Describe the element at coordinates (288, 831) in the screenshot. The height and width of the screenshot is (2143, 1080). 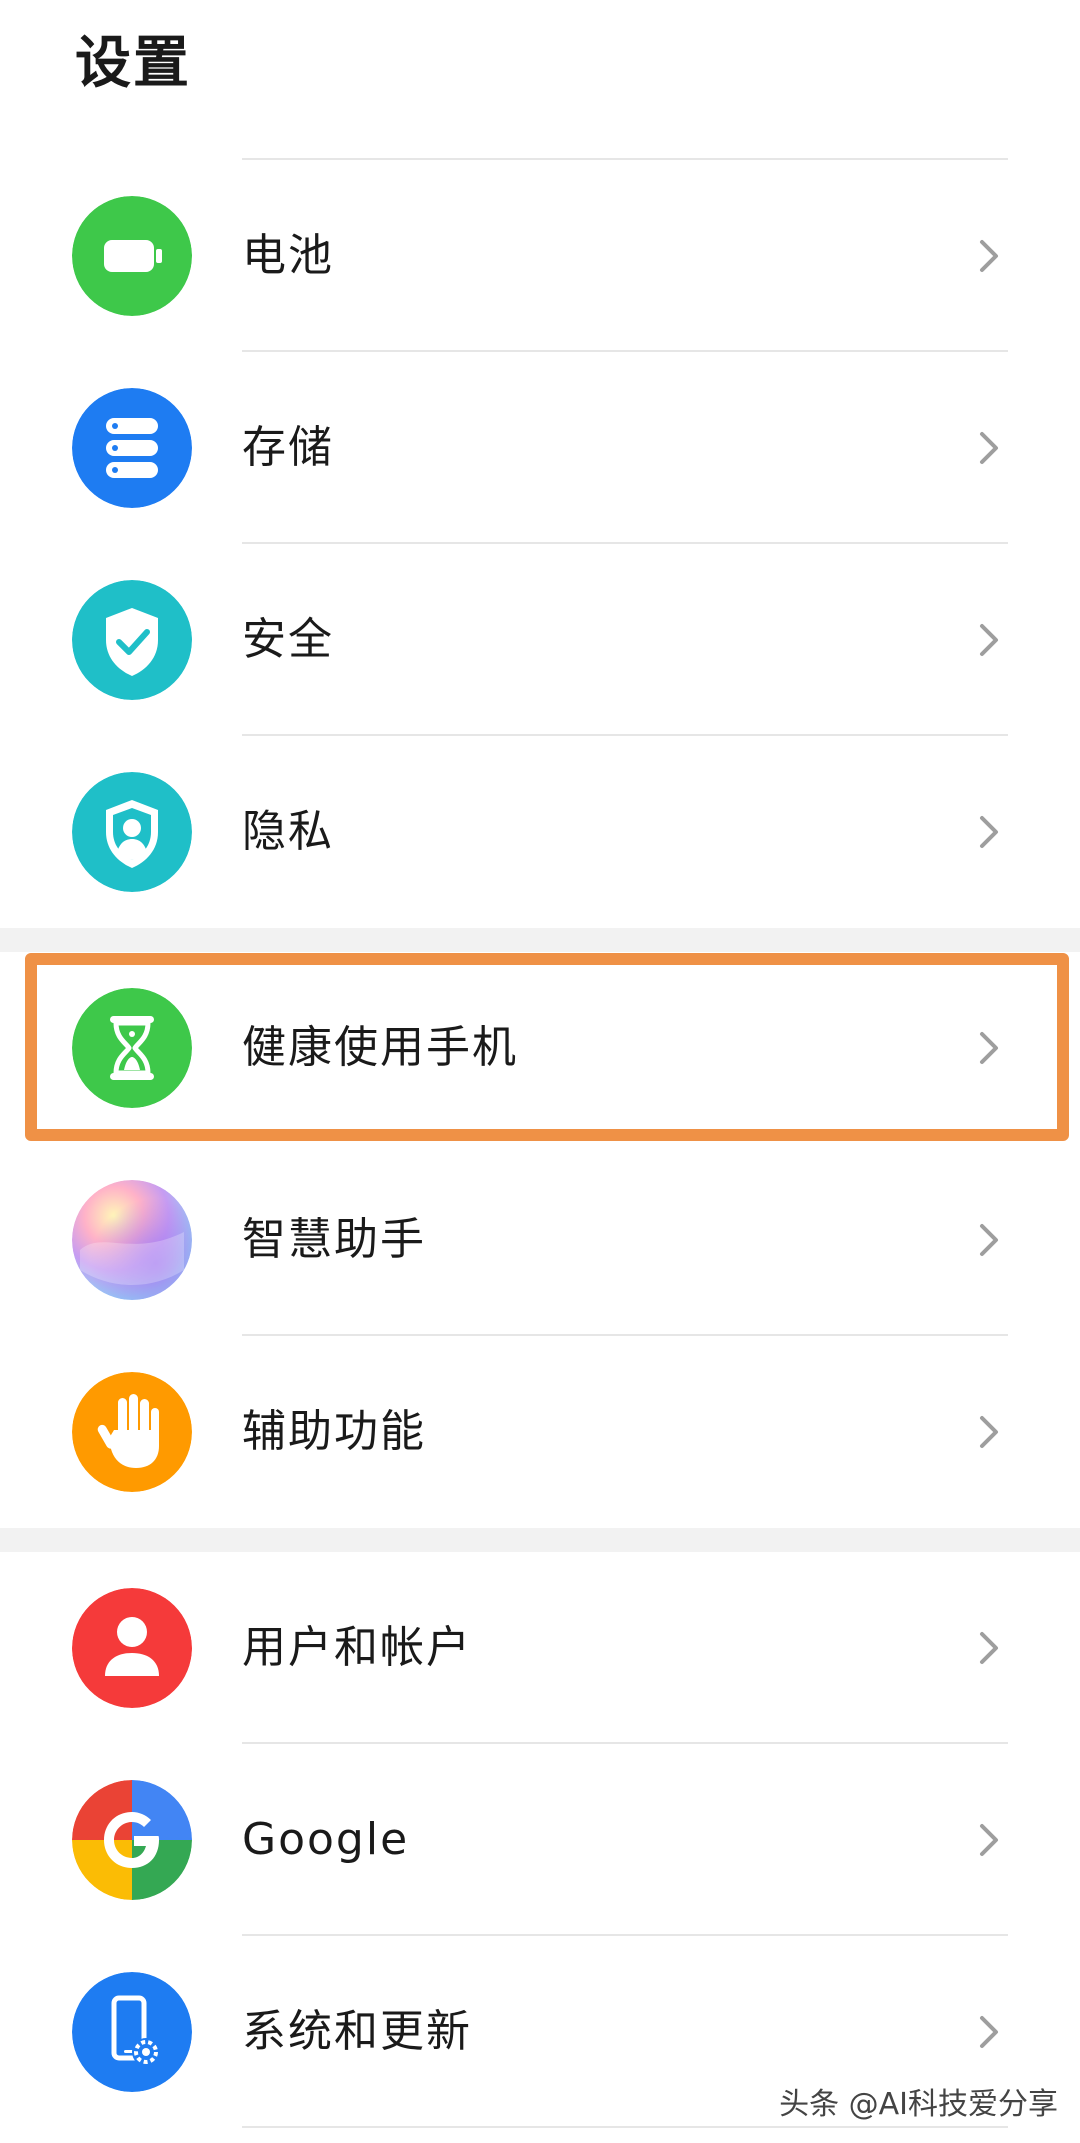
I see `settings-item-label: 隐私` at that location.